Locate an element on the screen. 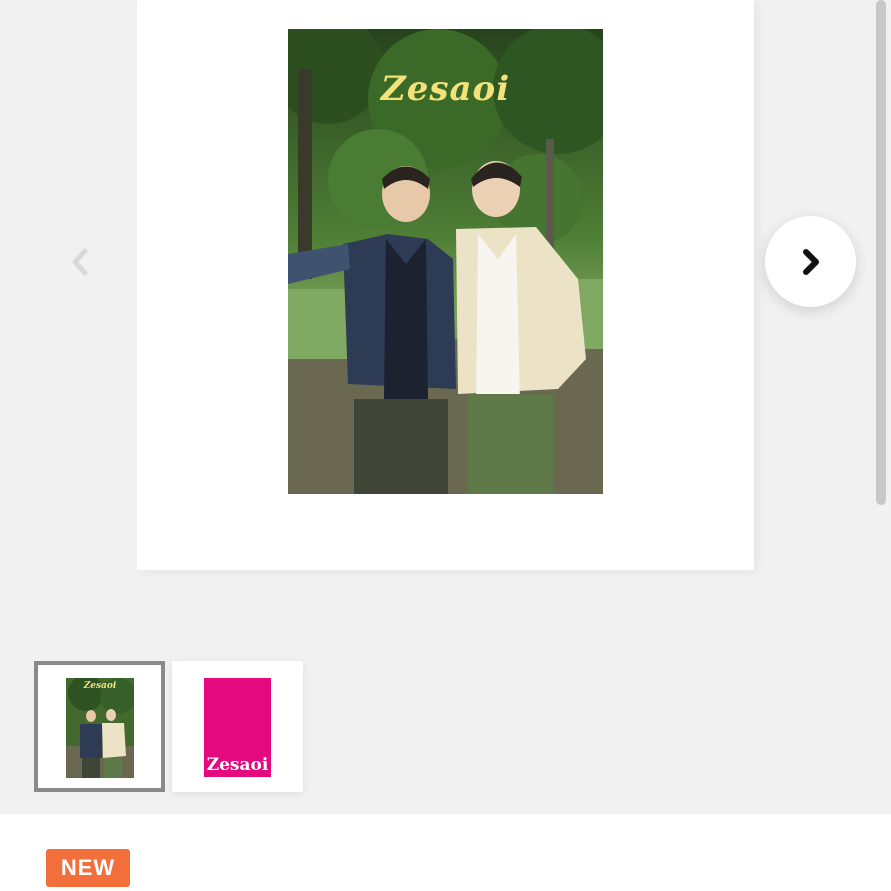 This screenshot has width=891, height=891. vertical-scrollbar is located at coordinates (881, 252).